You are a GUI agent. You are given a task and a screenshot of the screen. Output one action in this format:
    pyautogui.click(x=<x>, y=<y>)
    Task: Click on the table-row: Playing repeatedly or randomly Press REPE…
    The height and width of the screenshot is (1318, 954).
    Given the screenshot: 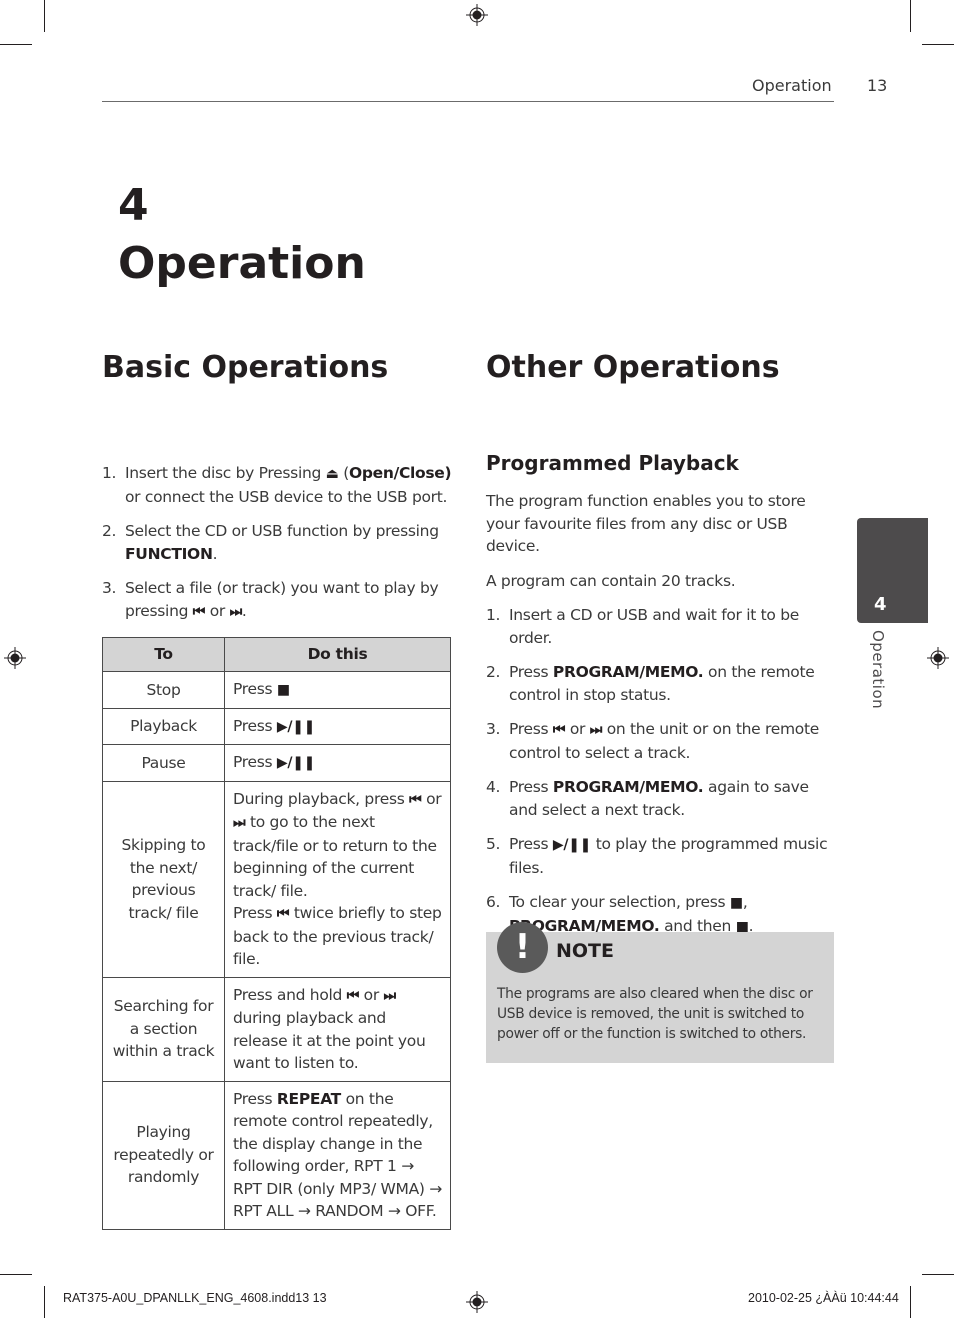 What is the action you would take?
    pyautogui.click(x=276, y=1155)
    